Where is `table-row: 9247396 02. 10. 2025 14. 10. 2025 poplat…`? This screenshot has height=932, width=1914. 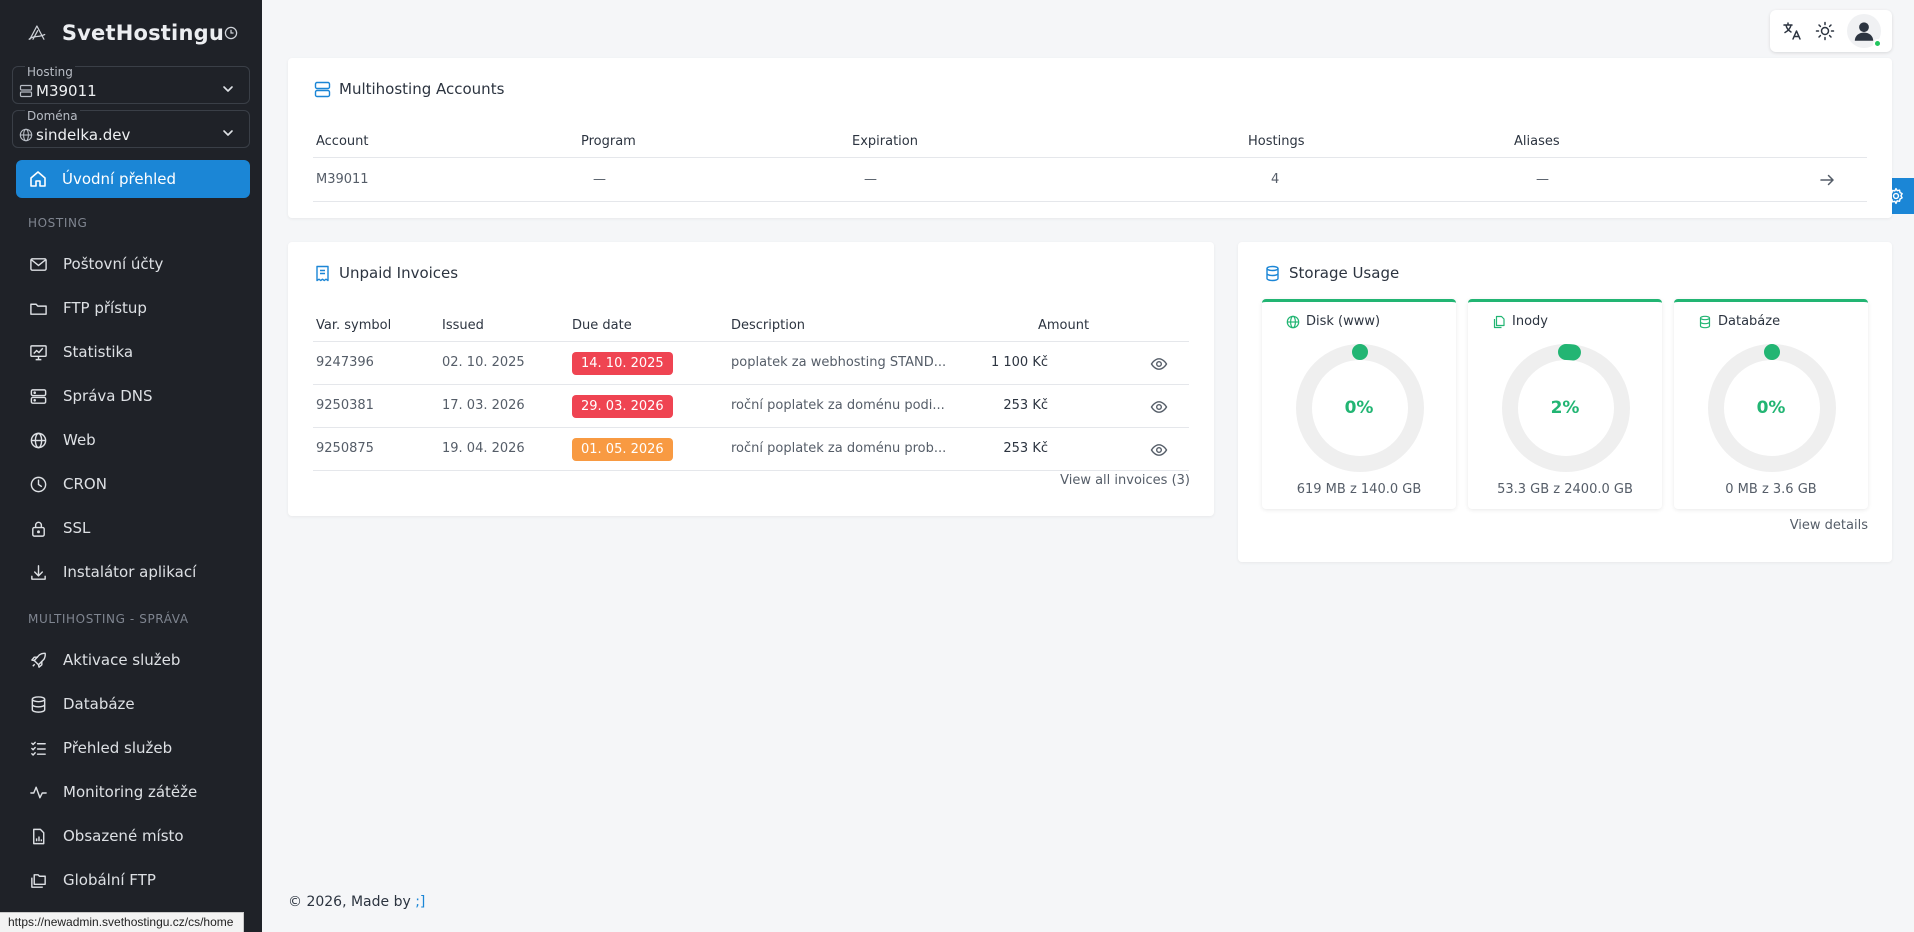 table-row: 9247396 02. 10. 2025 14. 10. 2025 poplat… is located at coordinates (751, 363).